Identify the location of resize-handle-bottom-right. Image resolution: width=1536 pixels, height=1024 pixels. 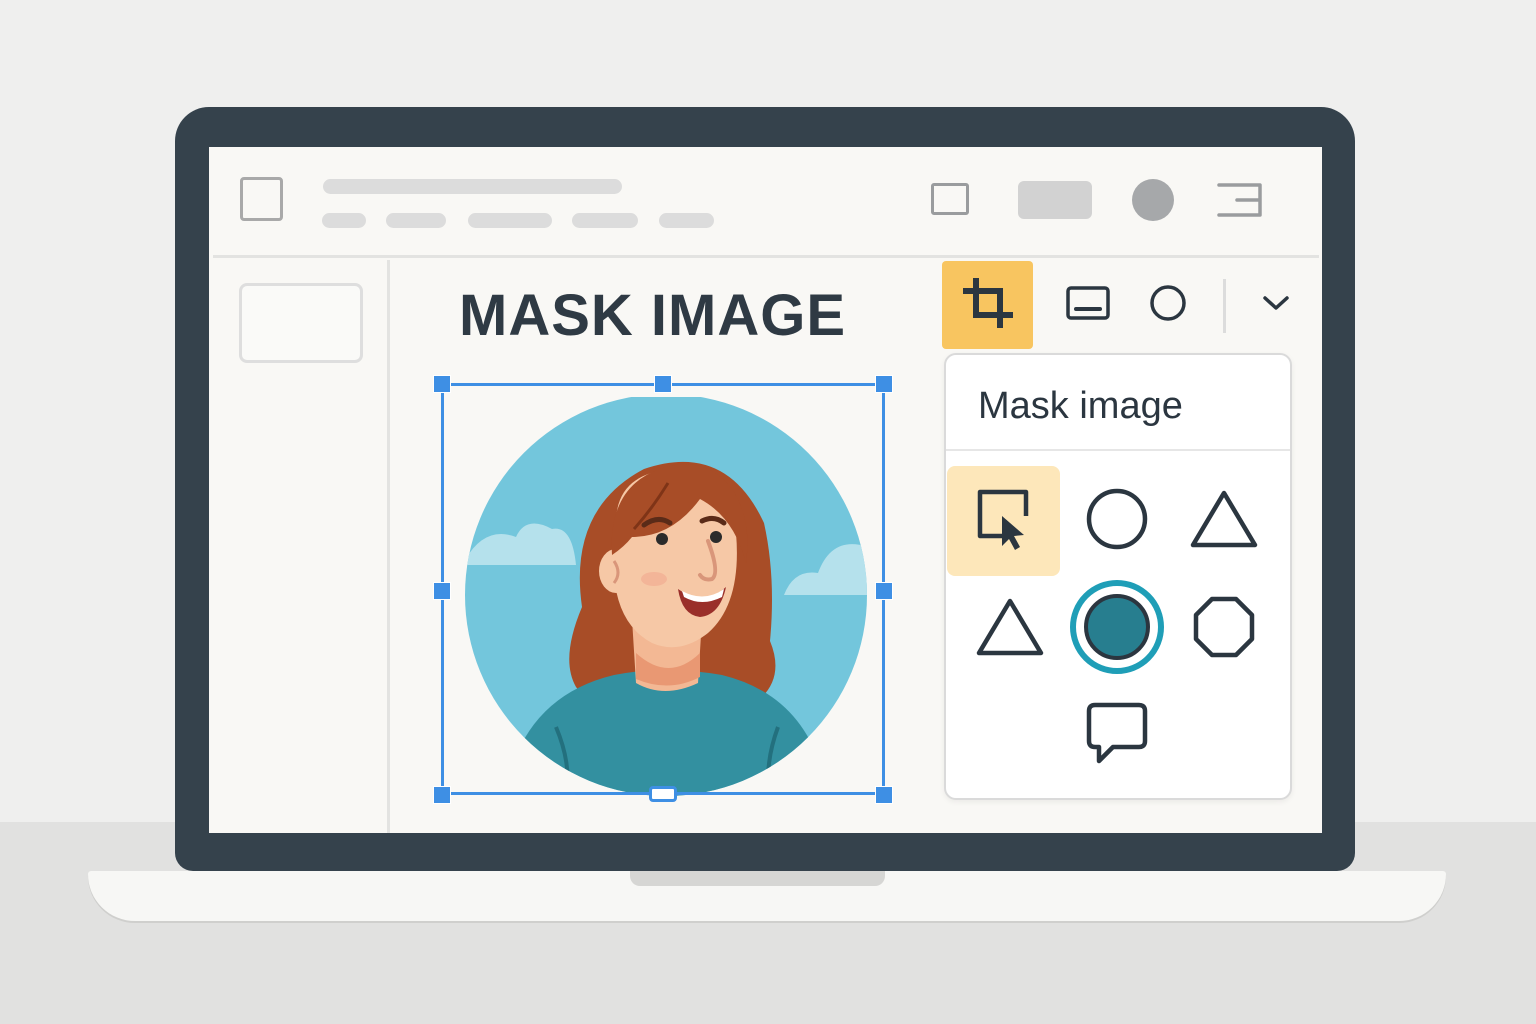
(884, 795).